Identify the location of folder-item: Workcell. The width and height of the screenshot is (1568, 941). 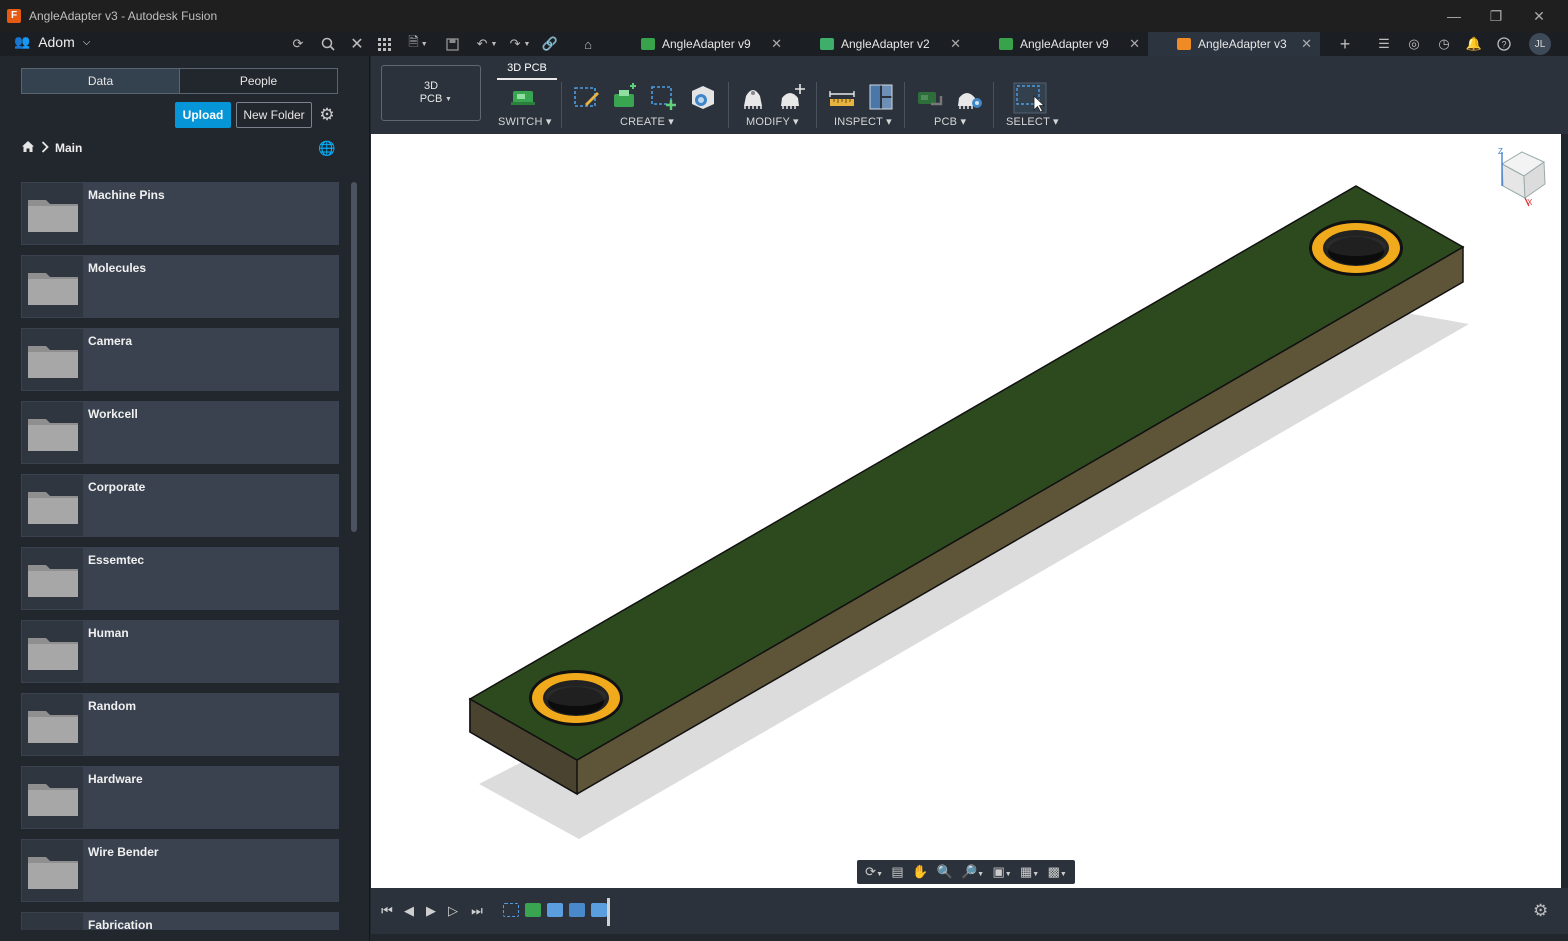
(180, 432).